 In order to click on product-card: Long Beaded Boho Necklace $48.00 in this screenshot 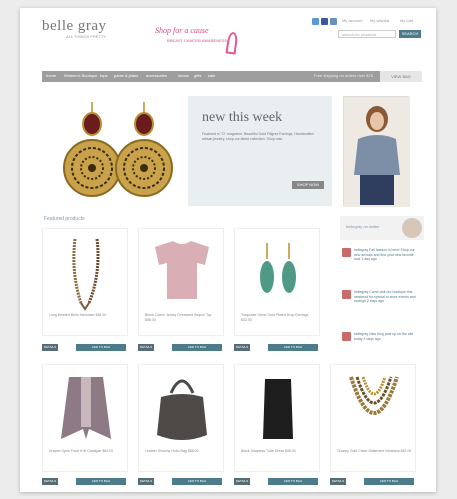, I will do `click(85, 282)`.